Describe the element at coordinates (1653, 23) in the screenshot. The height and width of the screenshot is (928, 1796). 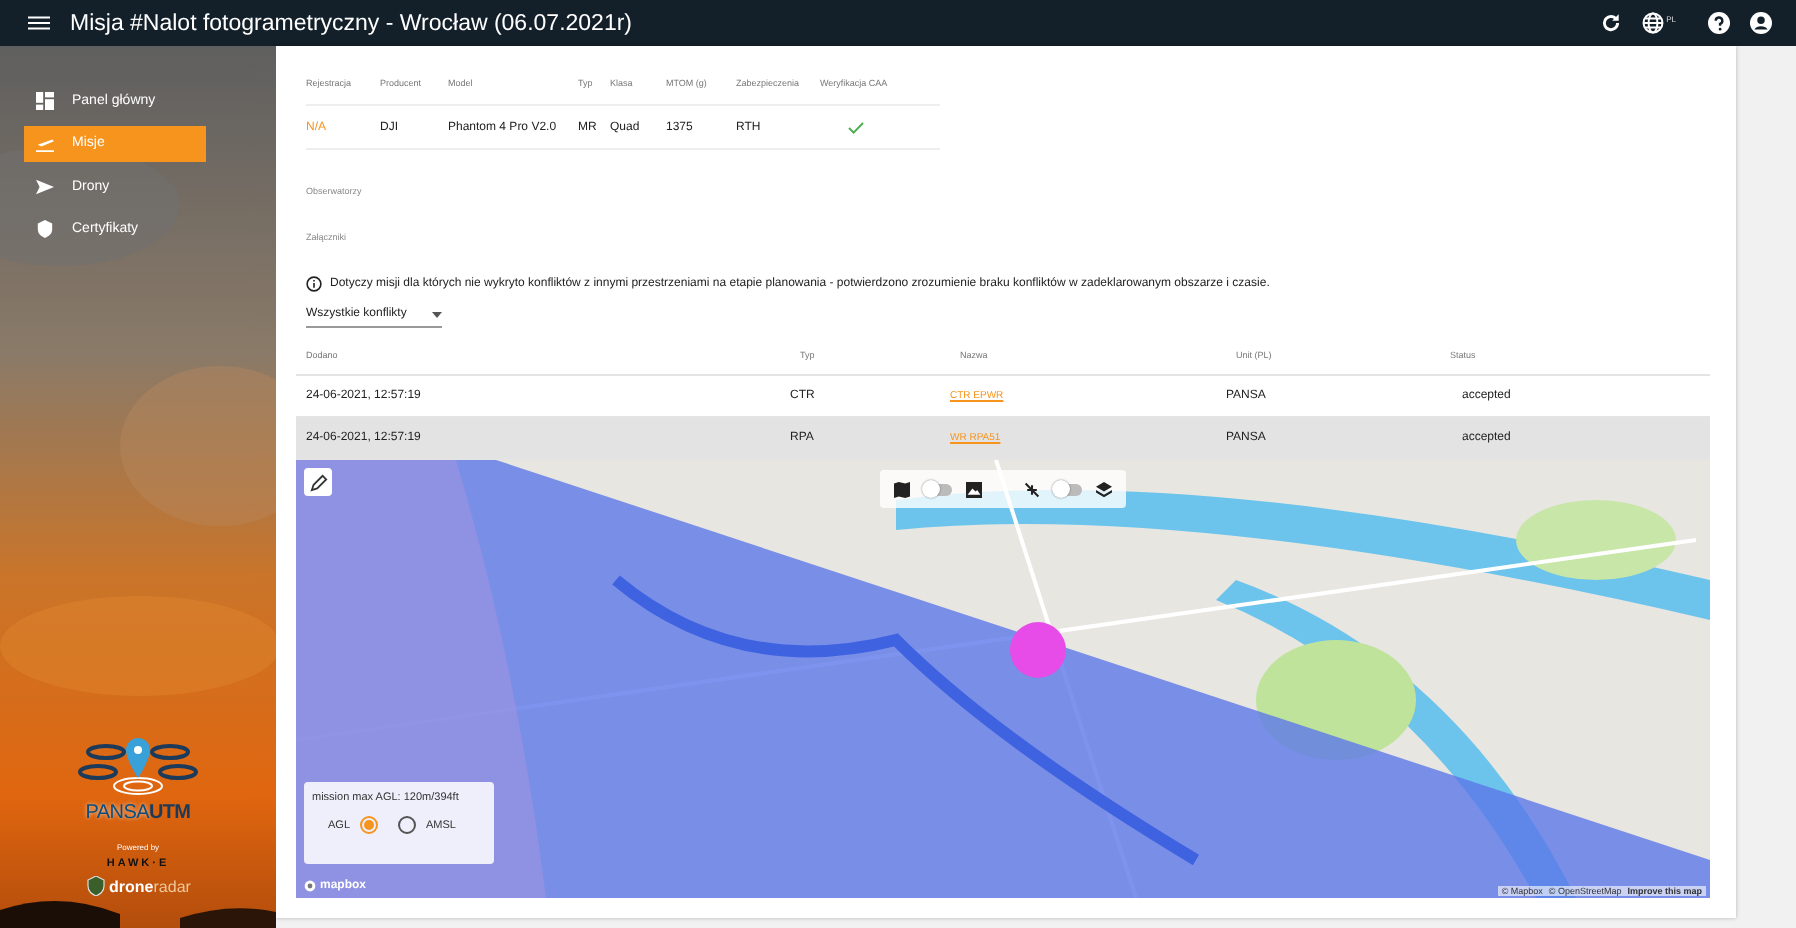
I see `globe-icon` at that location.